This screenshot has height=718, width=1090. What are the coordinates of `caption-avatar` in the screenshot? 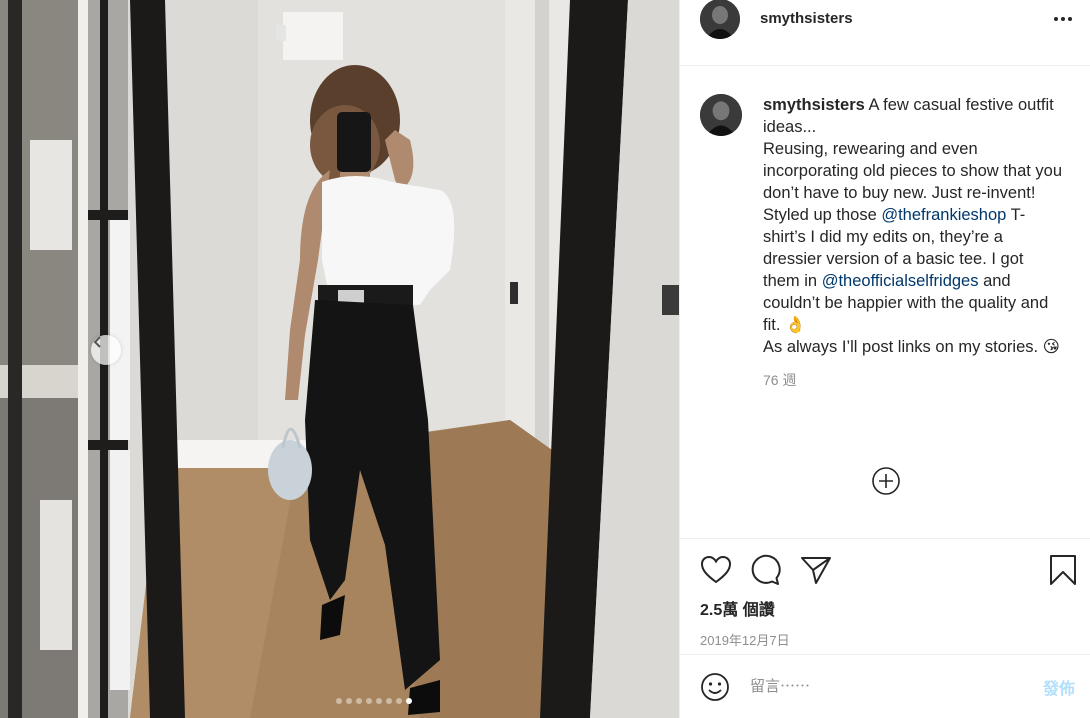 It's located at (721, 115).